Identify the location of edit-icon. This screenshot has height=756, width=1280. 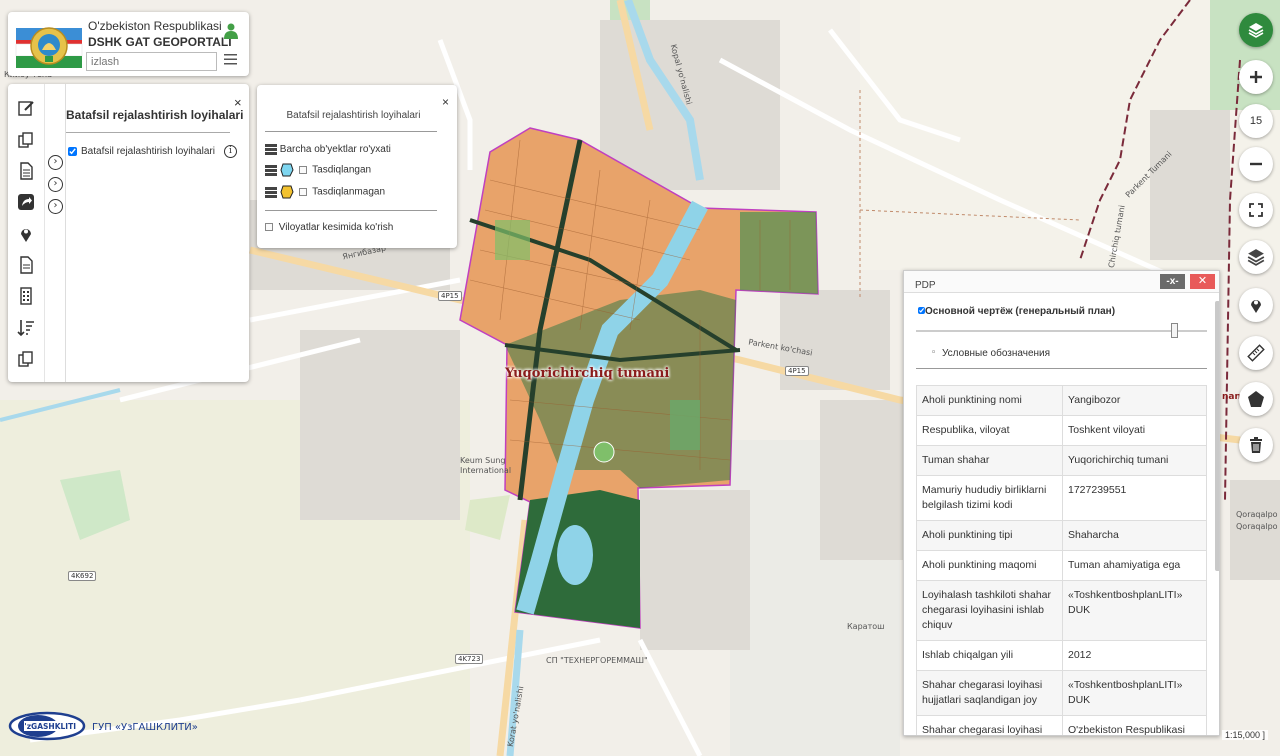
(26, 108).